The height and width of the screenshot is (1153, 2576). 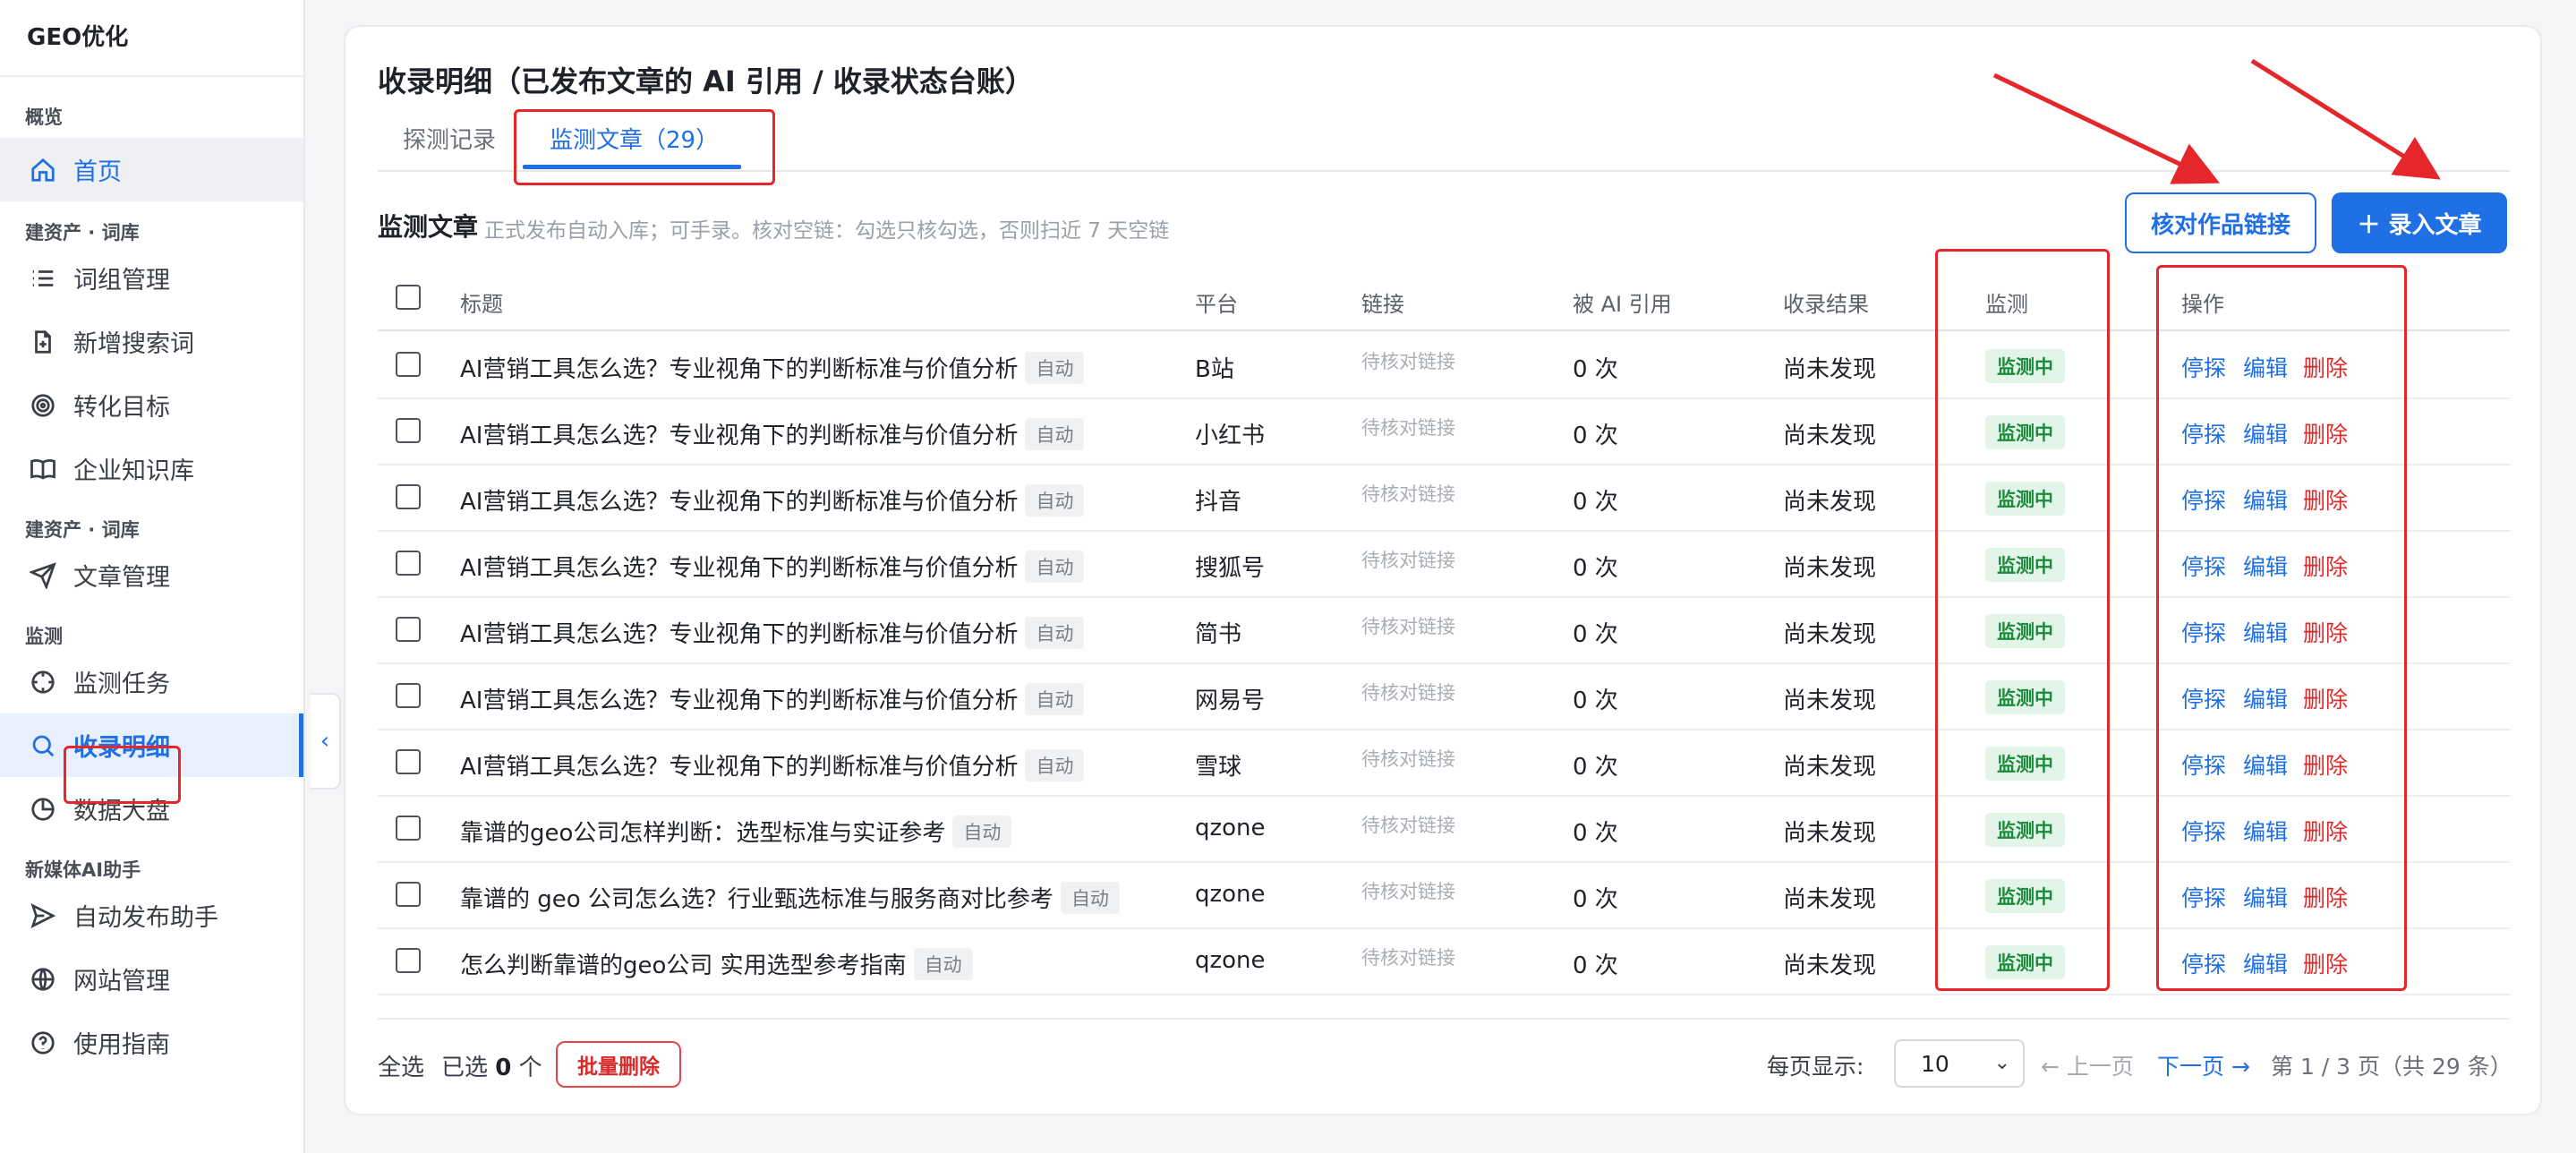 I want to click on sidebar-item-knowledge-base: 企业知识库, so click(x=151, y=469).